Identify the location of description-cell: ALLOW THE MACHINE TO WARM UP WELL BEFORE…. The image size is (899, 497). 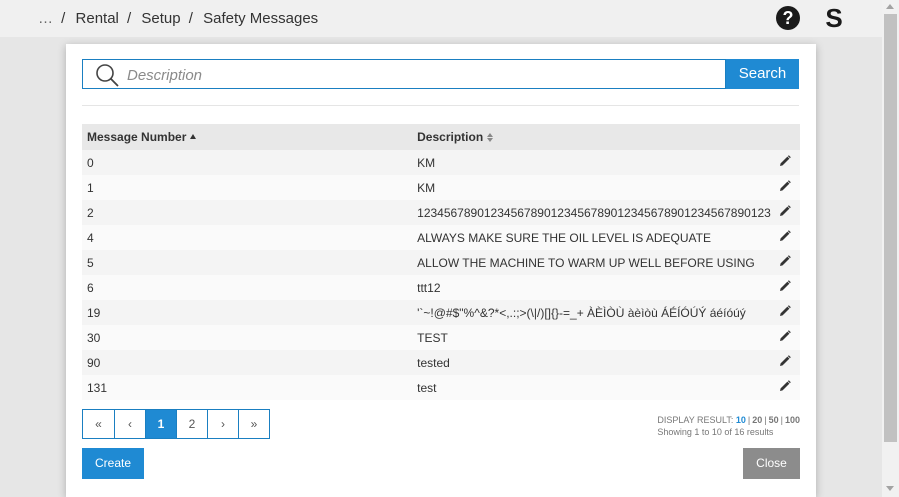
(586, 262).